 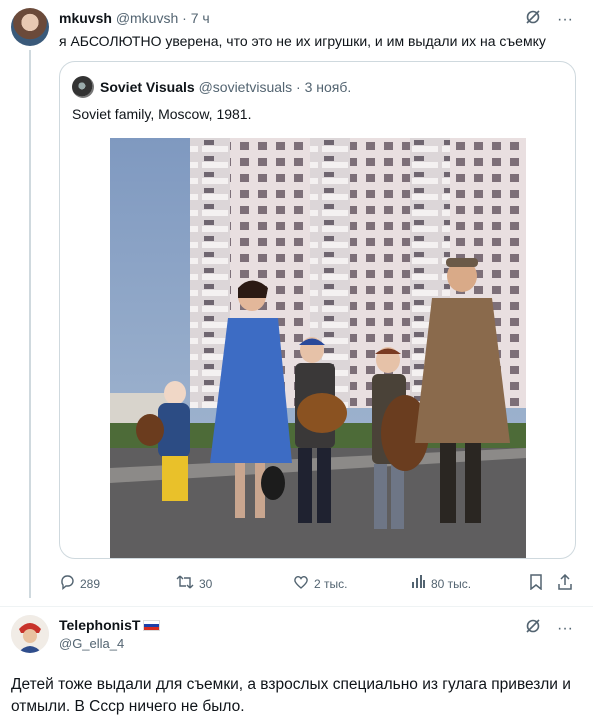 I want to click on heart-icon, so click(x=301, y=584).